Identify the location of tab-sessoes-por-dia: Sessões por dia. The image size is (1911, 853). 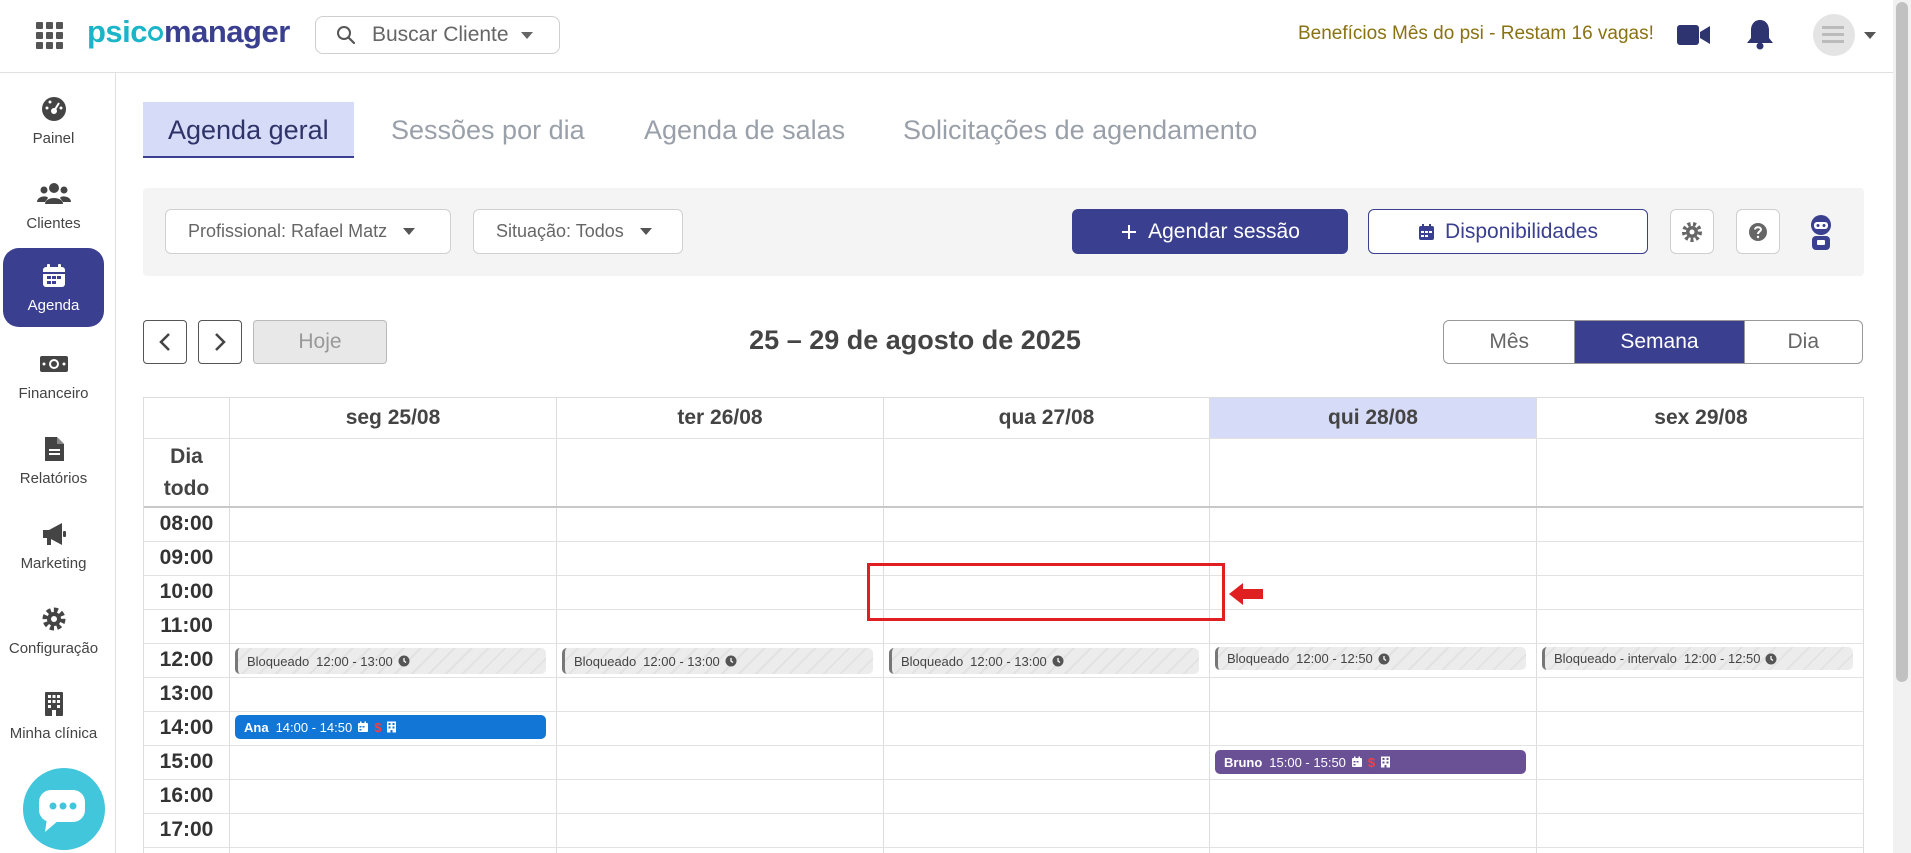
(488, 130).